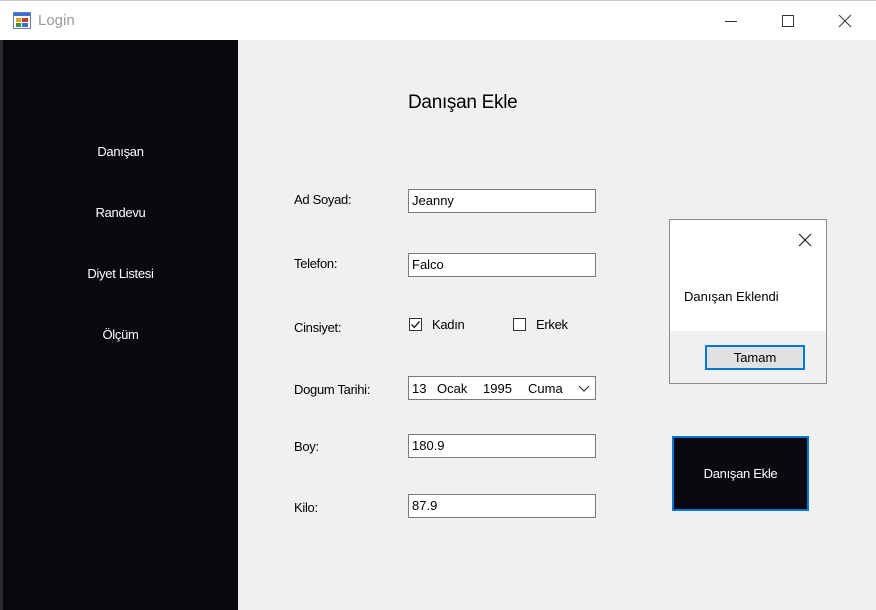 Image resolution: width=876 pixels, height=610 pixels. I want to click on birthdate-weekday: Cuma, so click(545, 388).